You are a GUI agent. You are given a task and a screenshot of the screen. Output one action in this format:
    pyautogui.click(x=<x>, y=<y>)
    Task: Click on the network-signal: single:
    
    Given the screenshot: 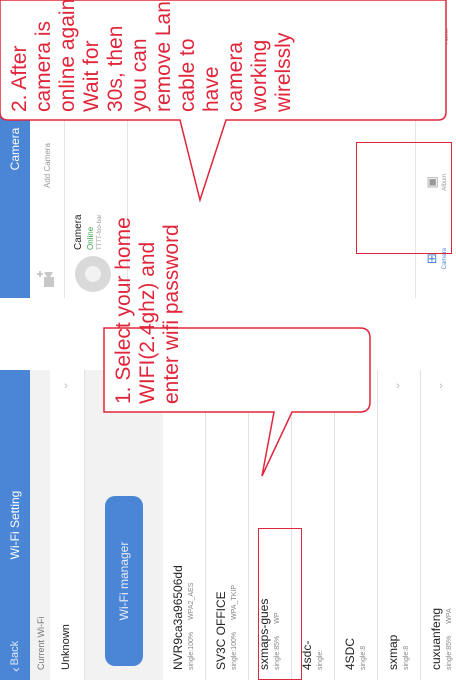 What is the action you would take?
    pyautogui.click(x=320, y=659)
    